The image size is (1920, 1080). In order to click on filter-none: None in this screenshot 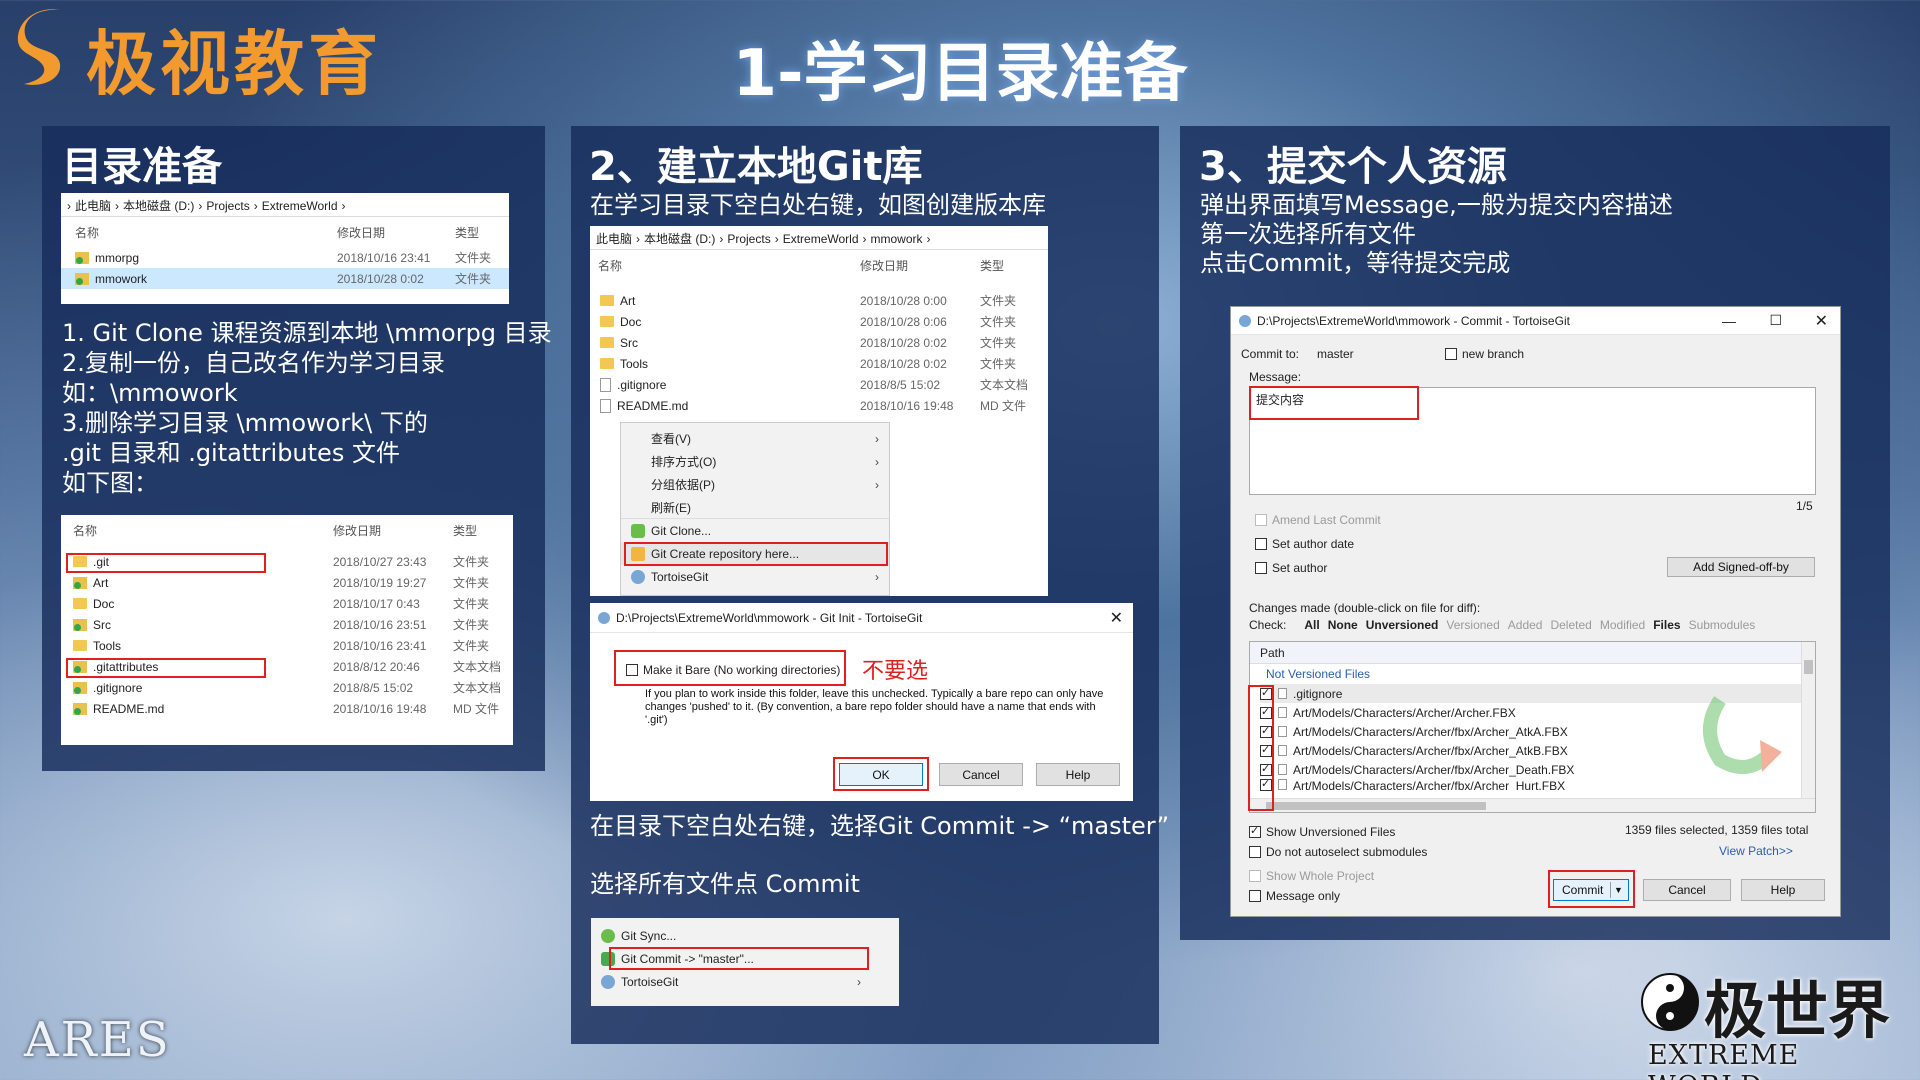, I will do `click(1343, 625)`.